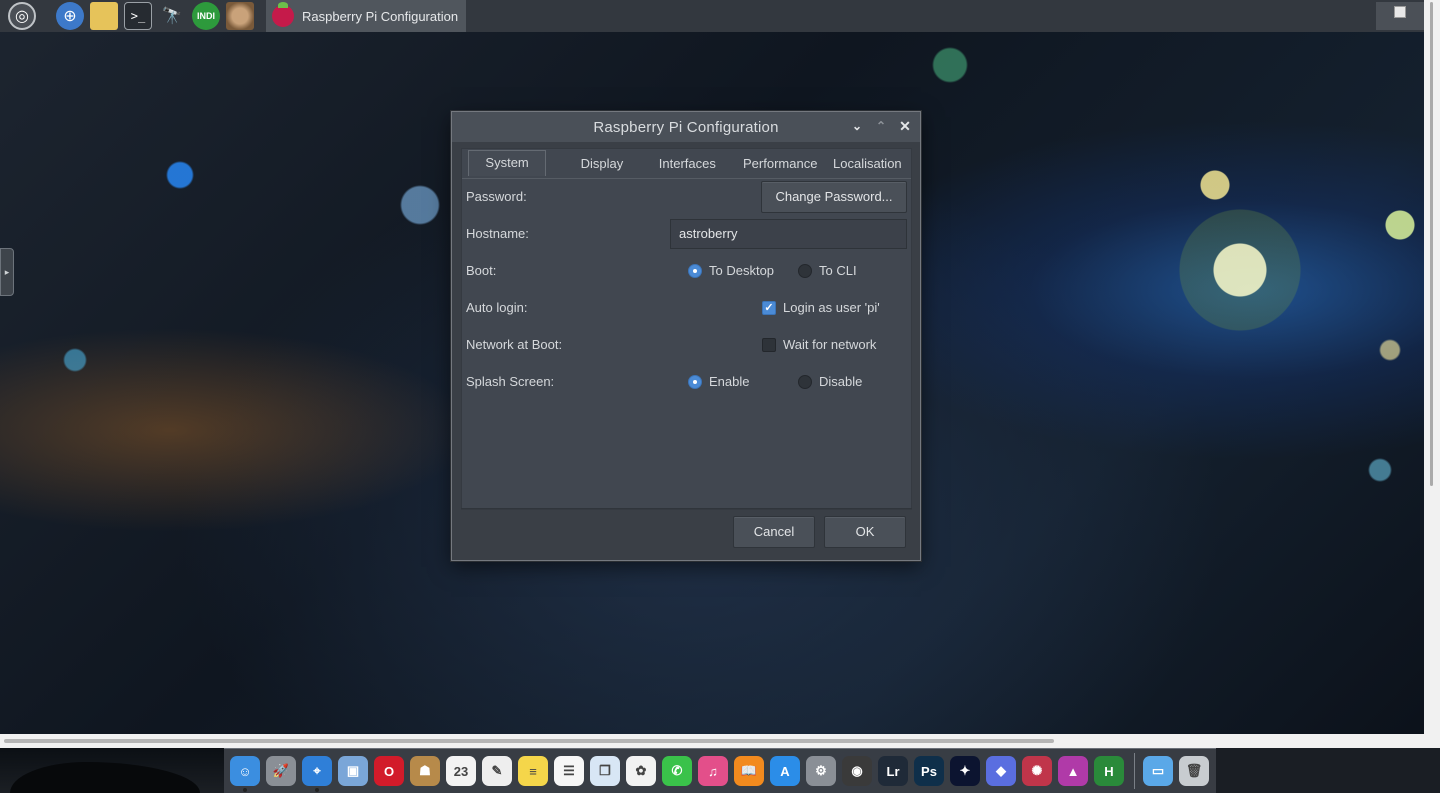 The height and width of the screenshot is (793, 1440). Describe the element at coordinates (70, 16) in the screenshot. I see `browser-icon: ⊕` at that location.